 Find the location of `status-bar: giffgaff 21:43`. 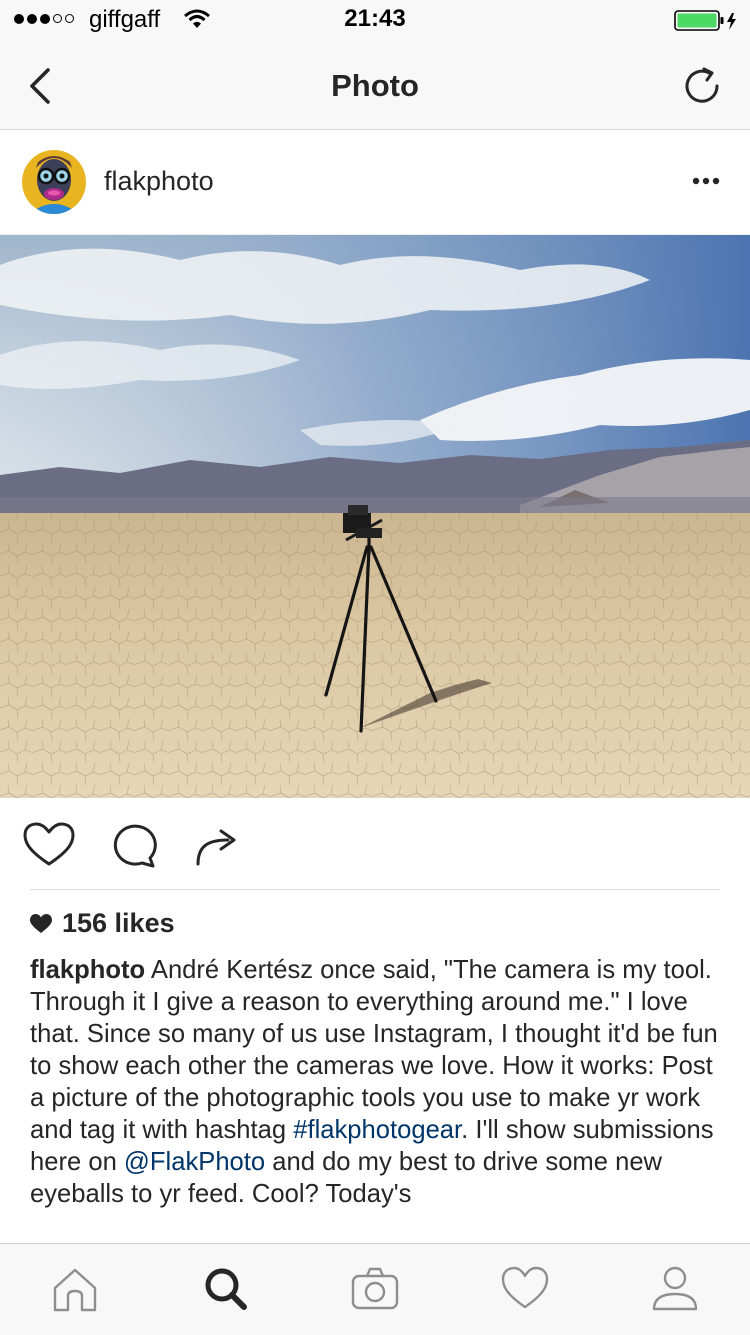

status-bar: giffgaff 21:43 is located at coordinates (375, 20).